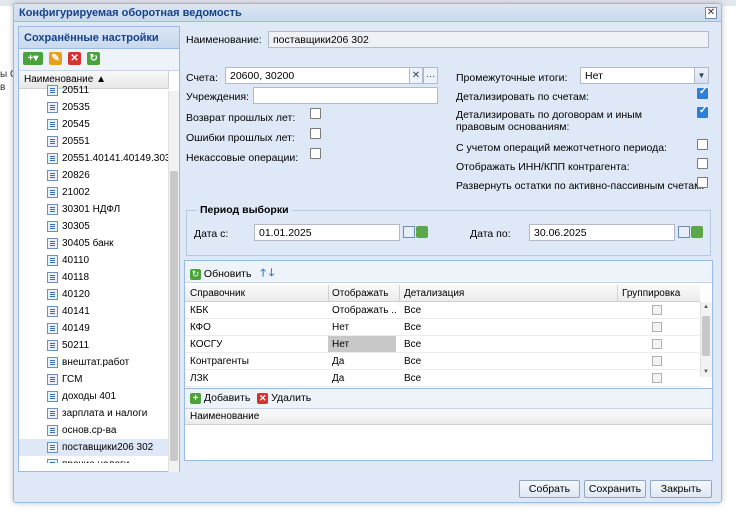 The width and height of the screenshot is (736, 512). What do you see at coordinates (75, 58) in the screenshot?
I see `delete-icon: ✕` at bounding box center [75, 58].